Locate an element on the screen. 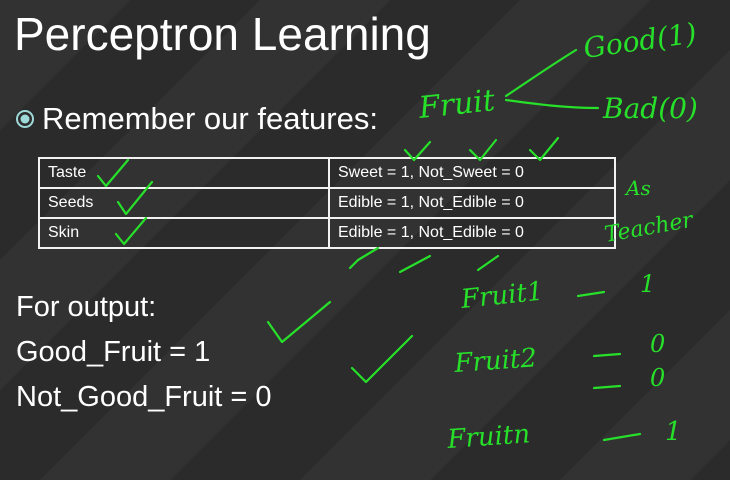 This screenshot has width=730, height=480. annotation-label-1b: 1 is located at coordinates (673, 432).